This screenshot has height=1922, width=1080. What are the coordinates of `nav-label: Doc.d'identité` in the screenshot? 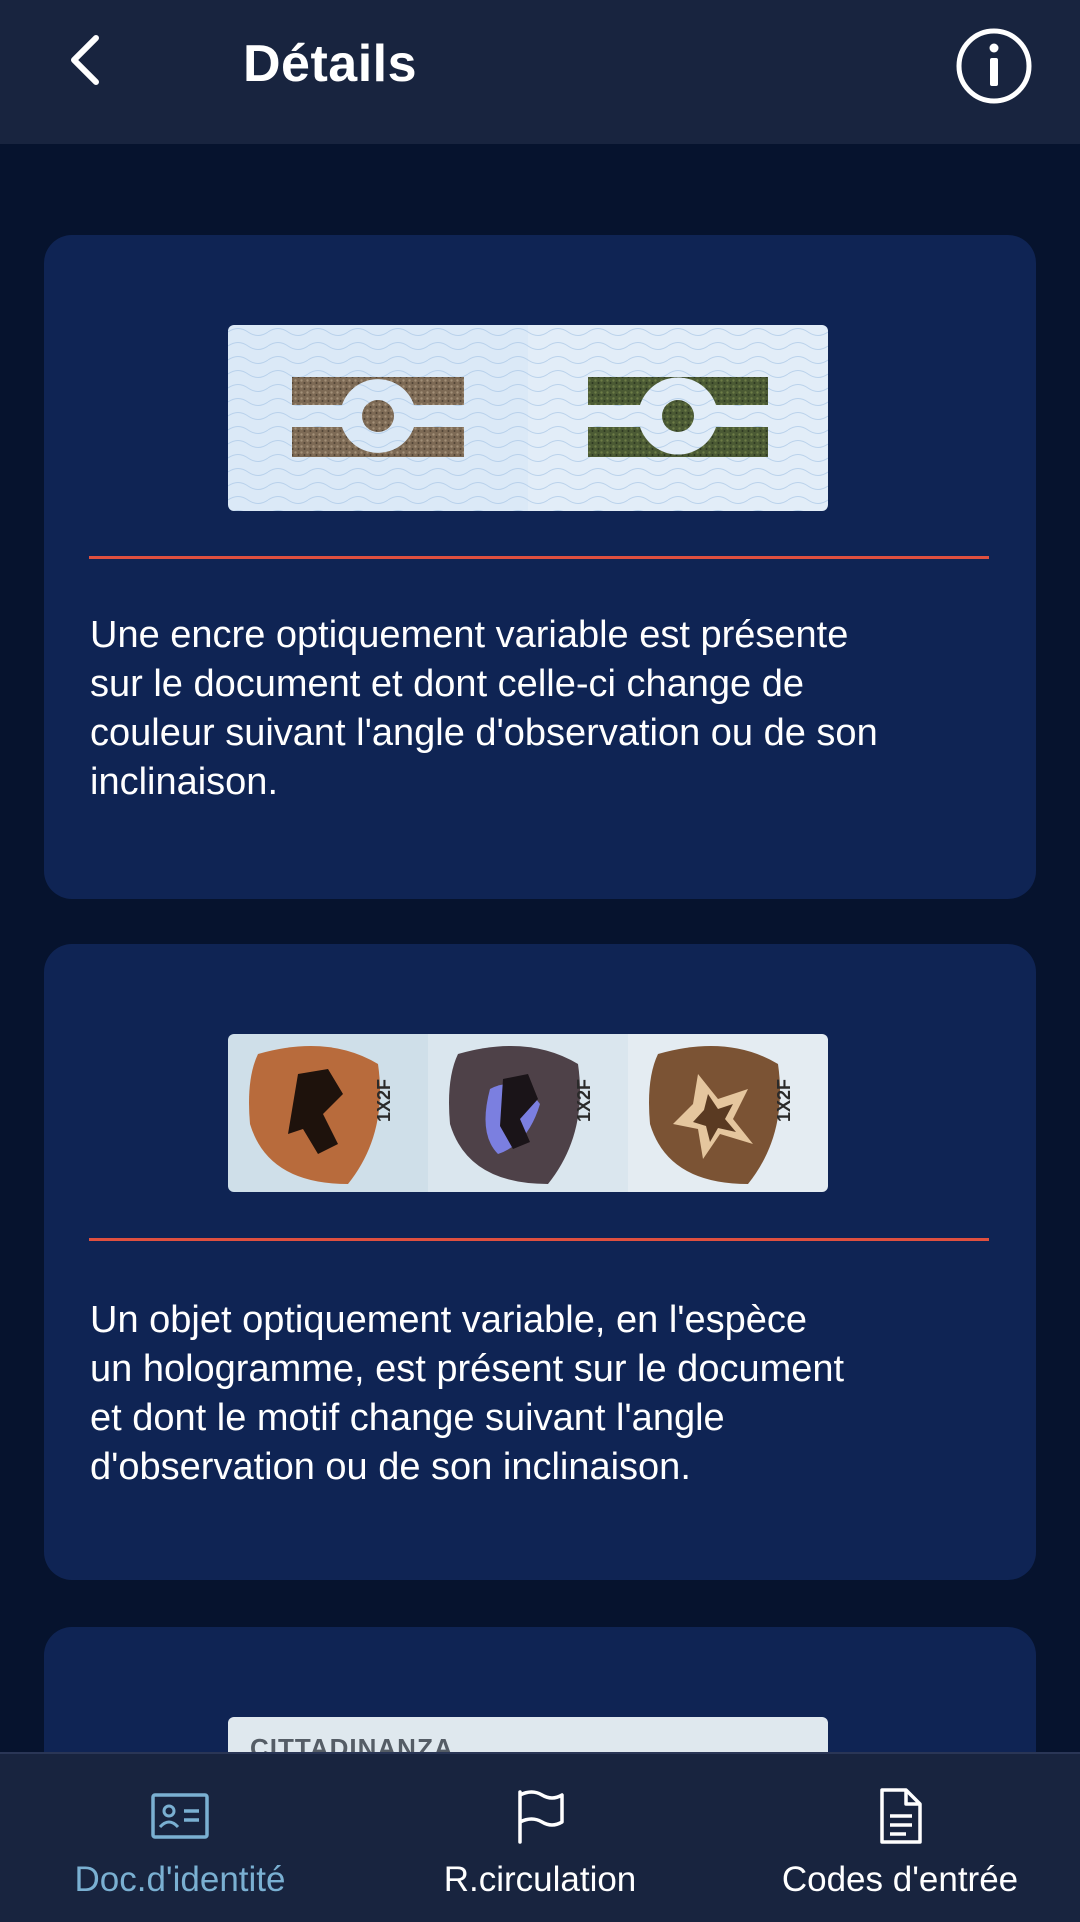 It's located at (180, 1879).